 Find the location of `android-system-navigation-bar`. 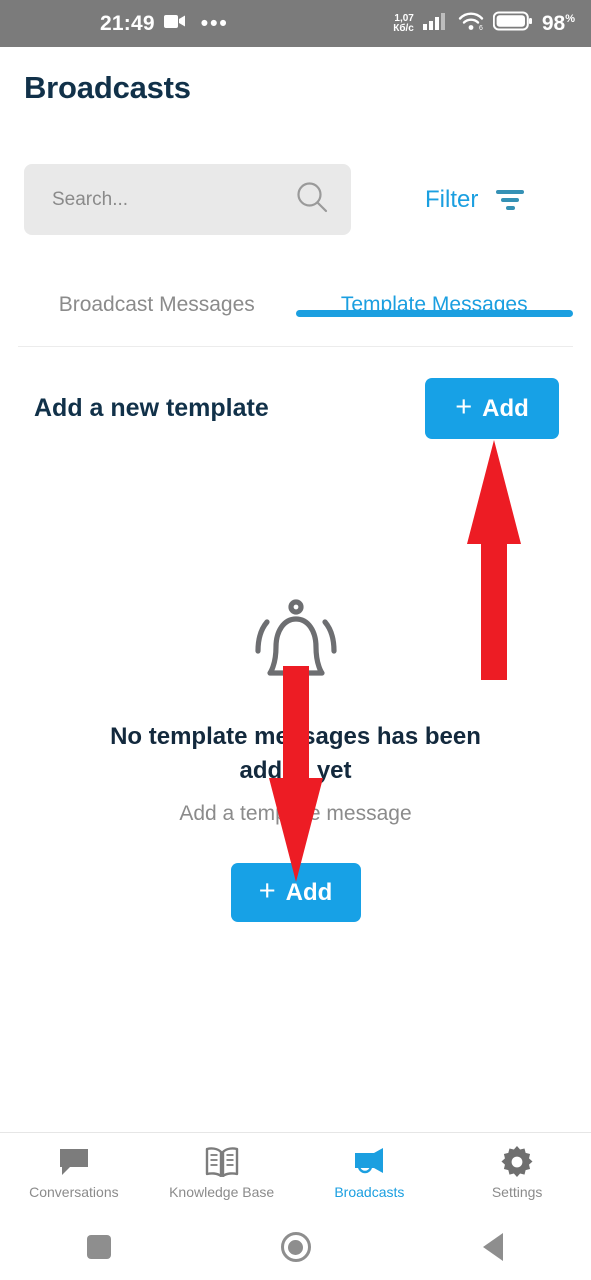

android-system-navigation-bar is located at coordinates (295, 1247).